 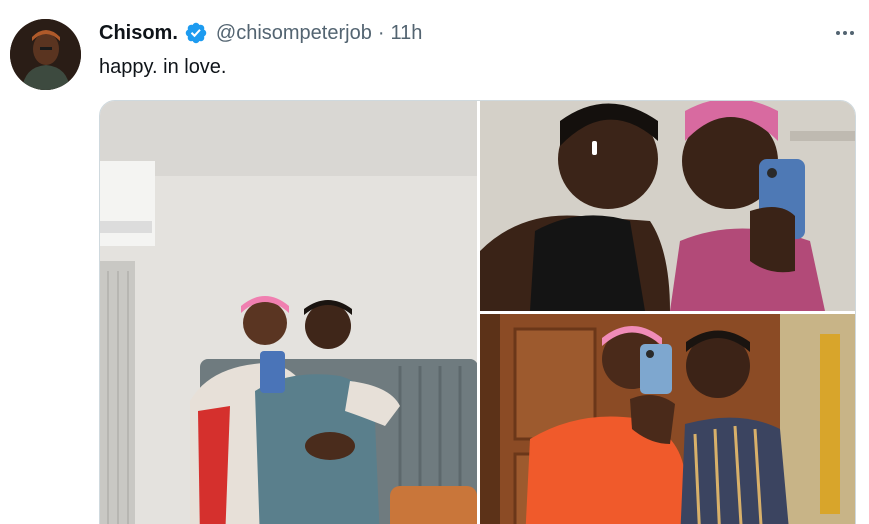 I want to click on handle: @chisompeterjob, so click(x=294, y=33).